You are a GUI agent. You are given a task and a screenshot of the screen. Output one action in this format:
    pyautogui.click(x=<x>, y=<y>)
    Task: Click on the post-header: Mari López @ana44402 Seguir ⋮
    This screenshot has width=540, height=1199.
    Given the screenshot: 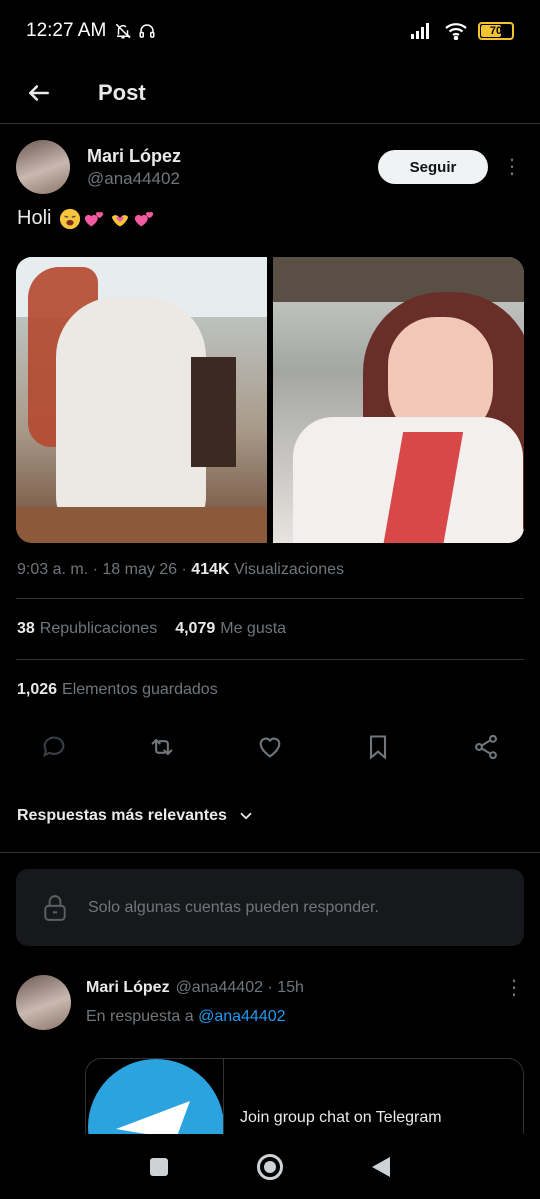 What is the action you would take?
    pyautogui.click(x=270, y=167)
    